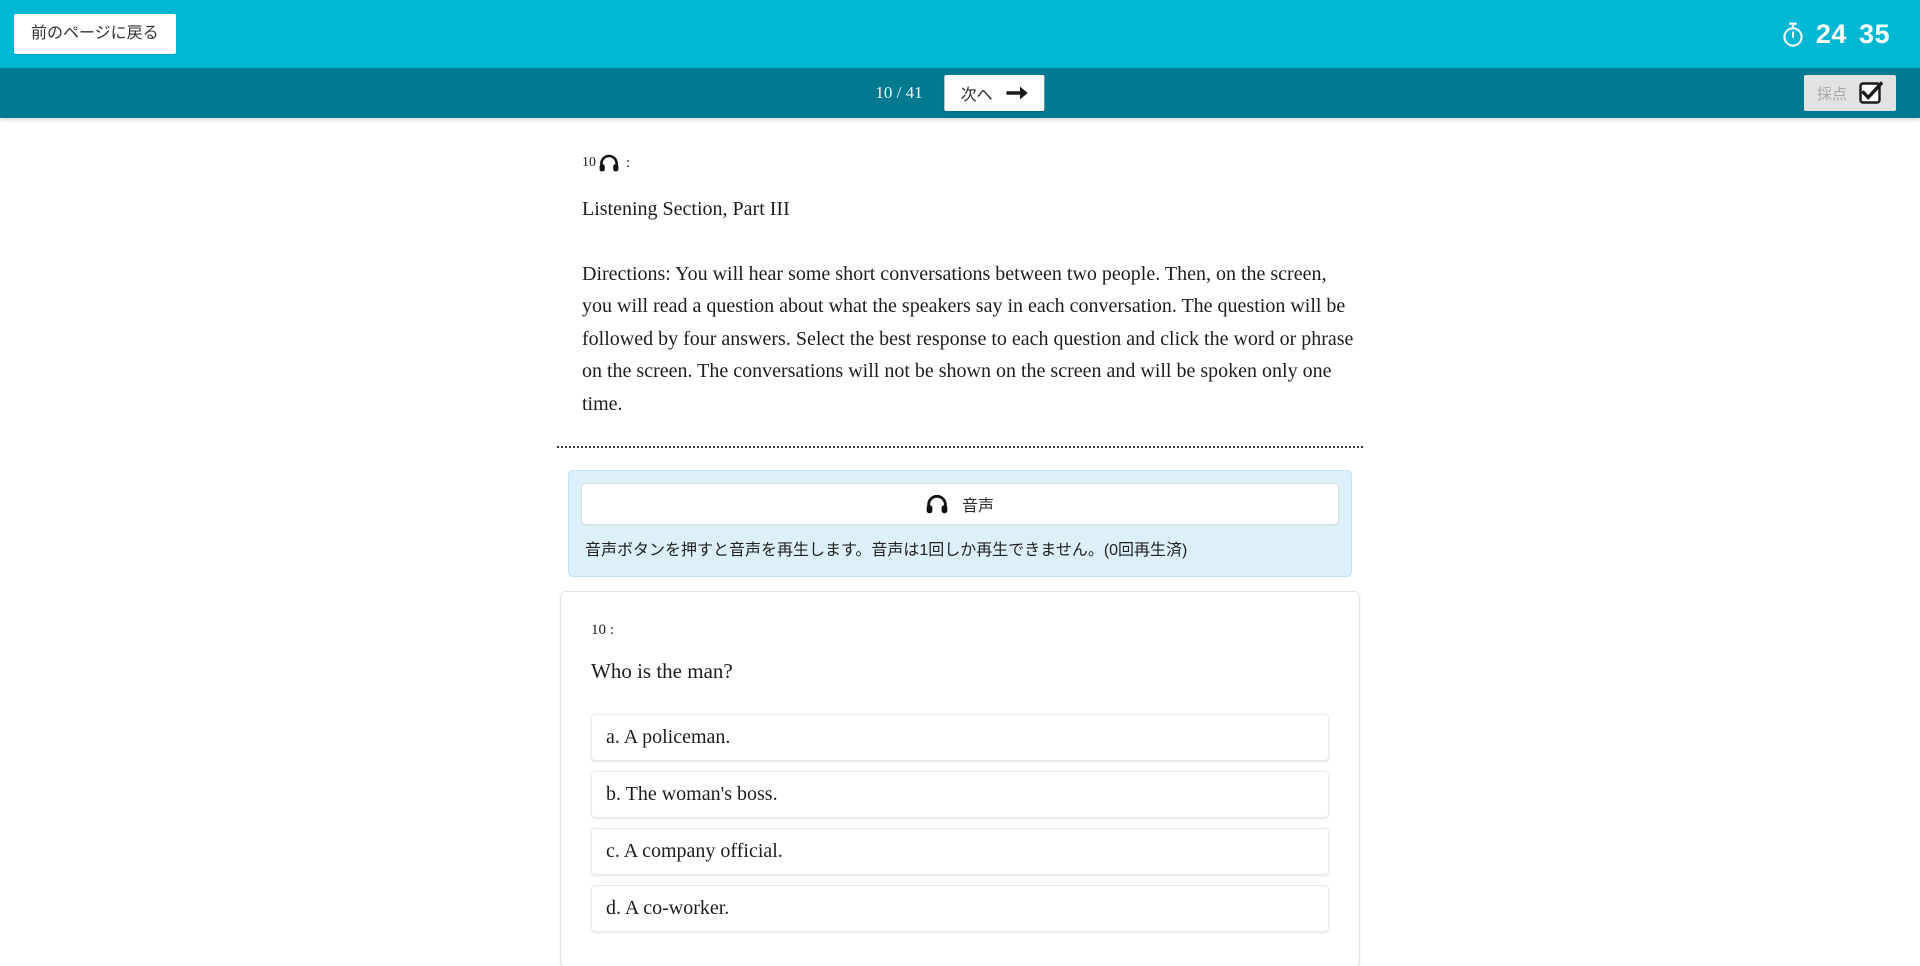 Image resolution: width=1920 pixels, height=966 pixels. Describe the element at coordinates (960, 738) in the screenshot. I see `answer-choice-a: a. A policeman.` at that location.